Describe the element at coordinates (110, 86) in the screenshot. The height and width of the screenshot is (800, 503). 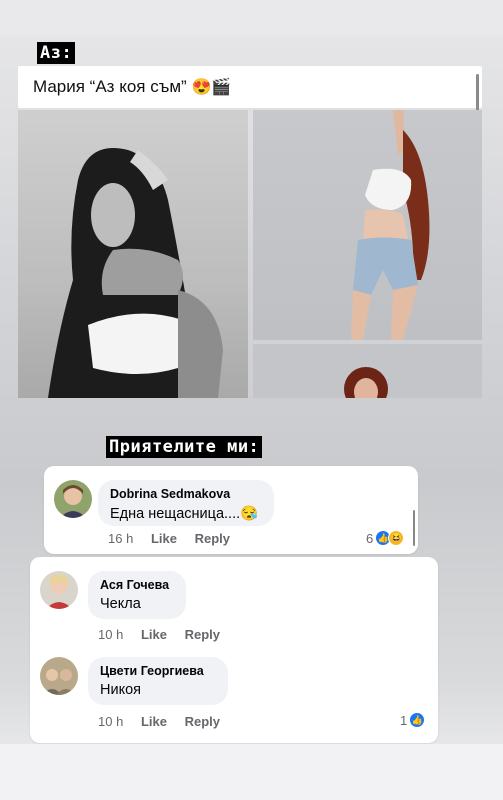
I see `post-caption-text: Мария “Аз коя съм”` at that location.